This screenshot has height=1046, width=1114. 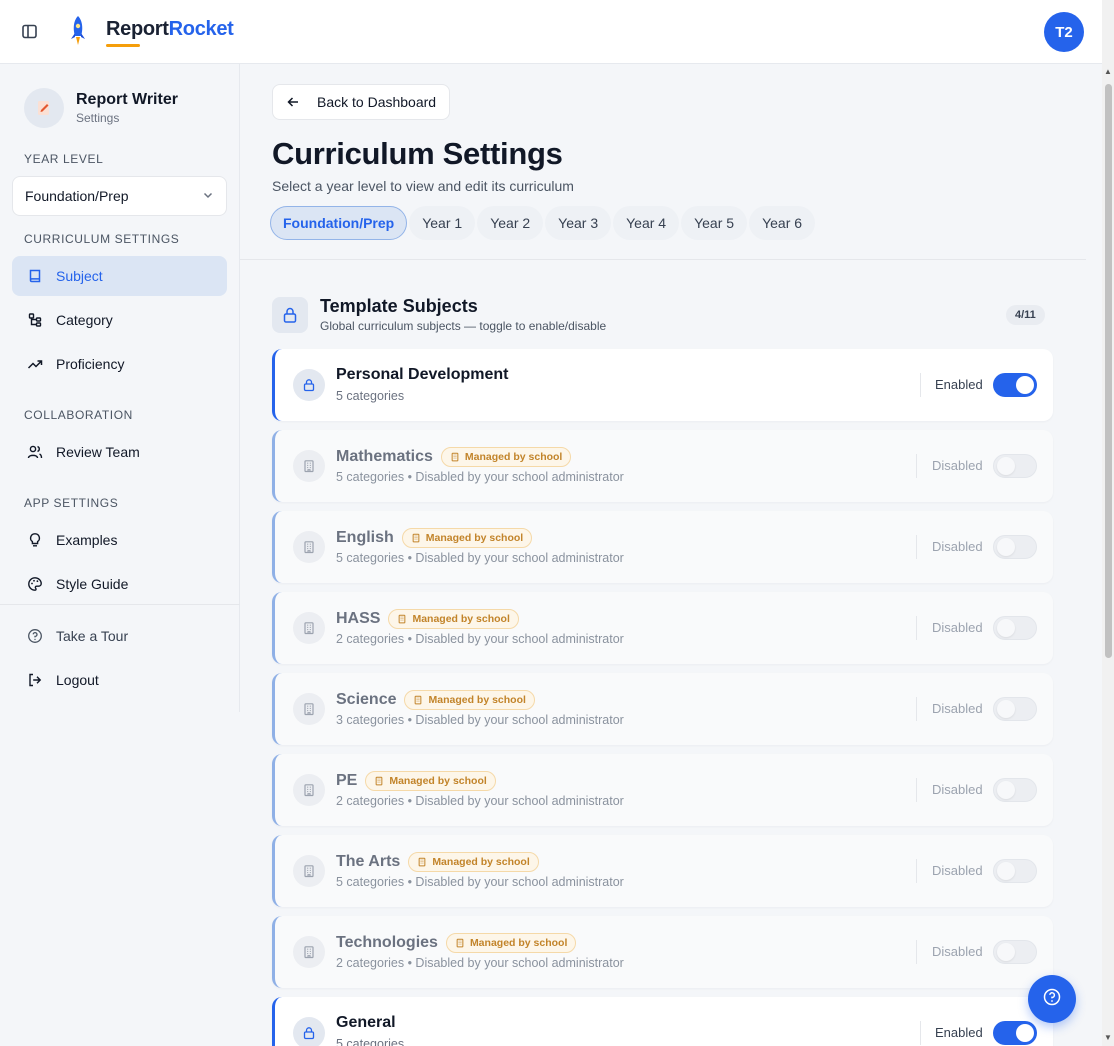 What do you see at coordinates (646, 223) in the screenshot?
I see `tab-year-4: Year 4` at bounding box center [646, 223].